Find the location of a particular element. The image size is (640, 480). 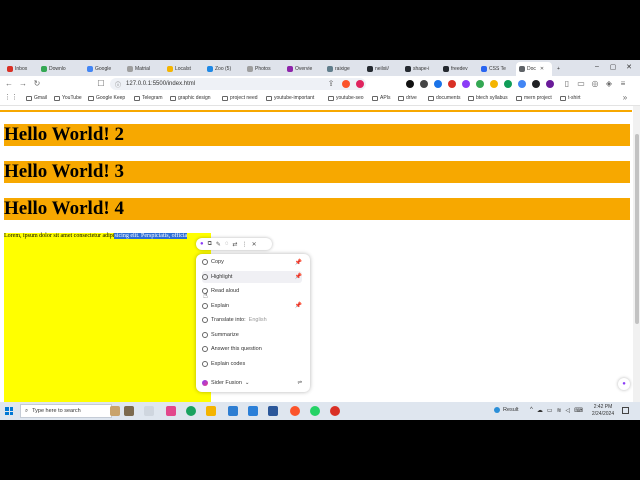

menu-item-summarize: Summarize is located at coordinates (252, 335).